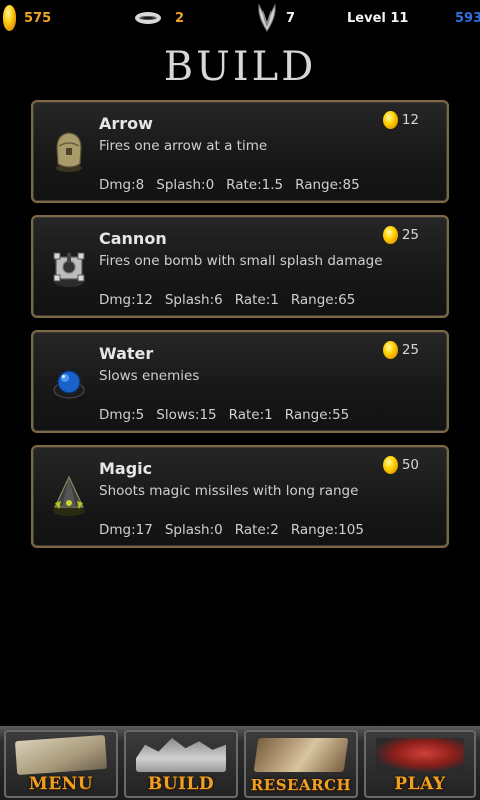 This screenshot has width=480, height=800. Describe the element at coordinates (256, 530) in the screenshot. I see `stat-rate: Rate:2` at that location.